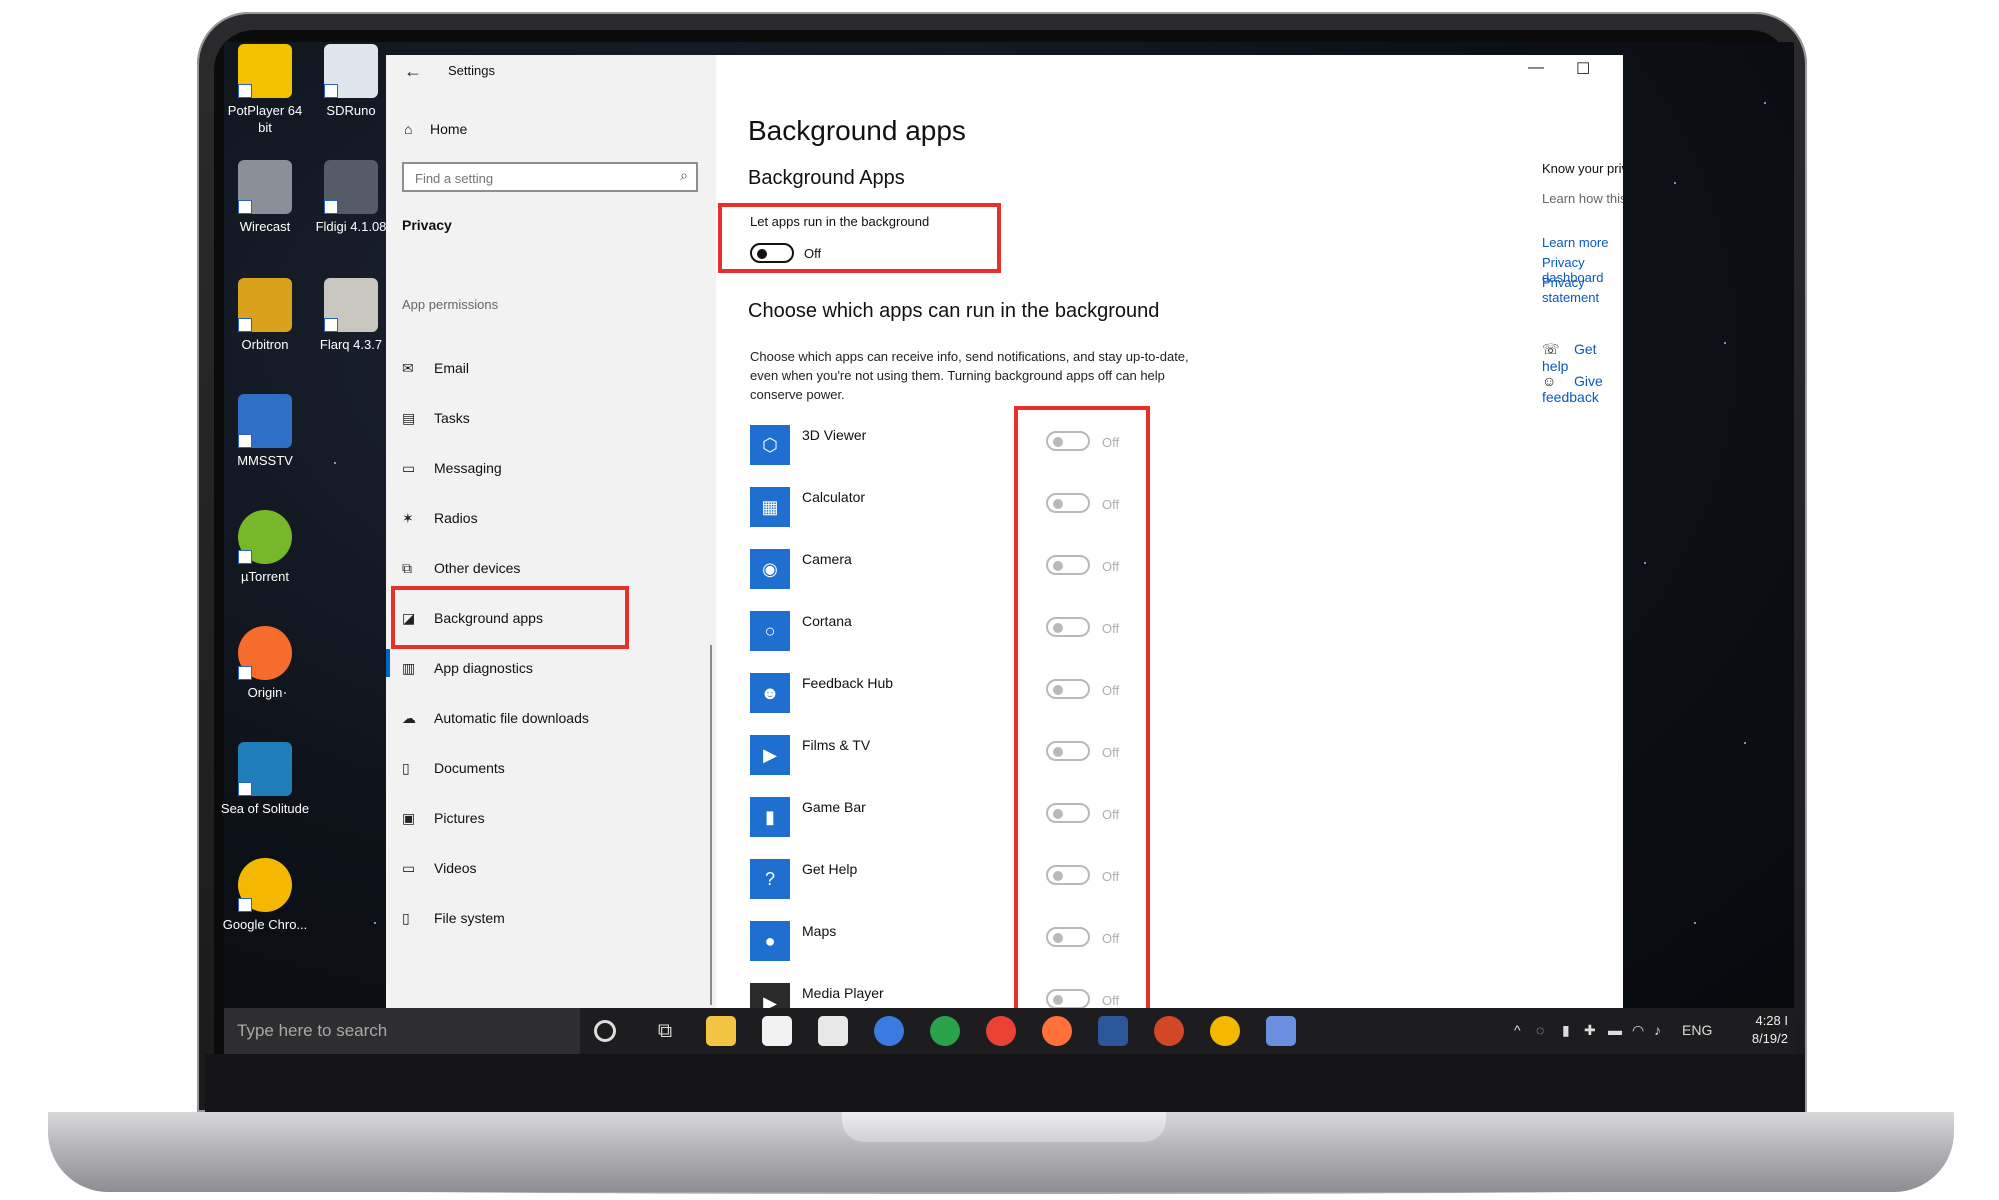 This screenshot has width=1999, height=1200. Describe the element at coordinates (684, 175) in the screenshot. I see `search-icon: ⌕` at that location.